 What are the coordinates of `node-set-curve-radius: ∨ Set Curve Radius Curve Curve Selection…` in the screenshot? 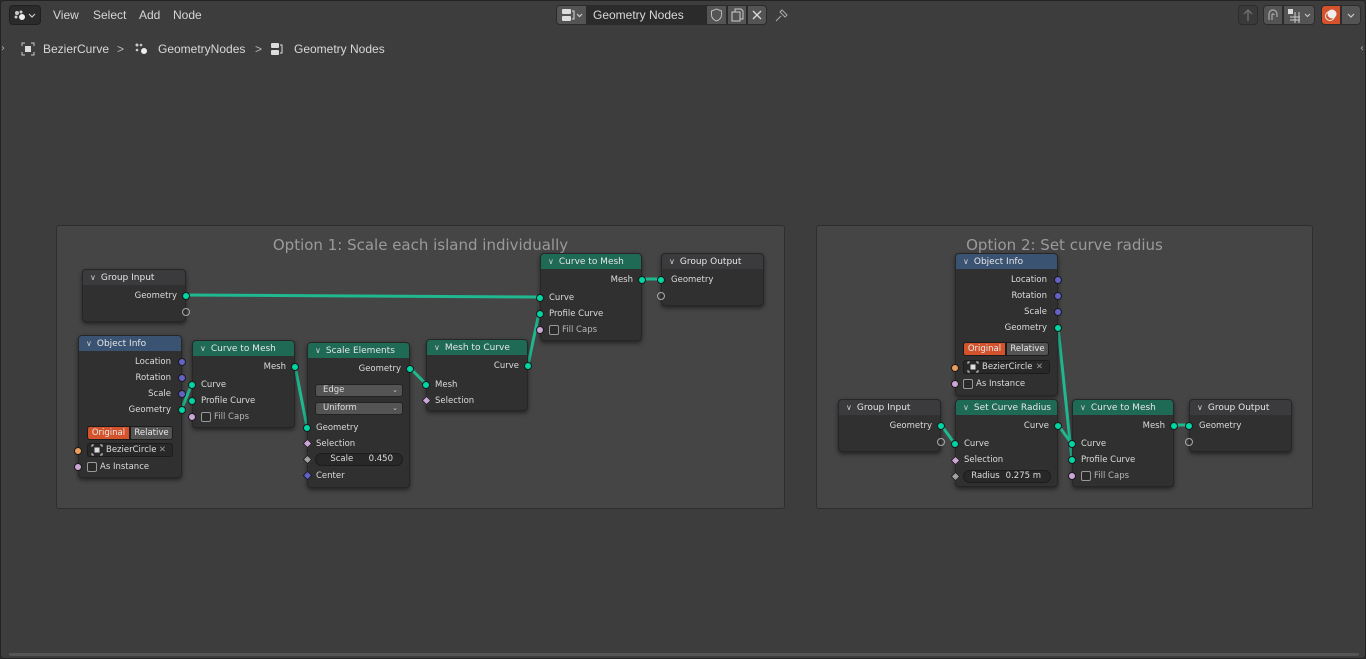 It's located at (1006, 443).